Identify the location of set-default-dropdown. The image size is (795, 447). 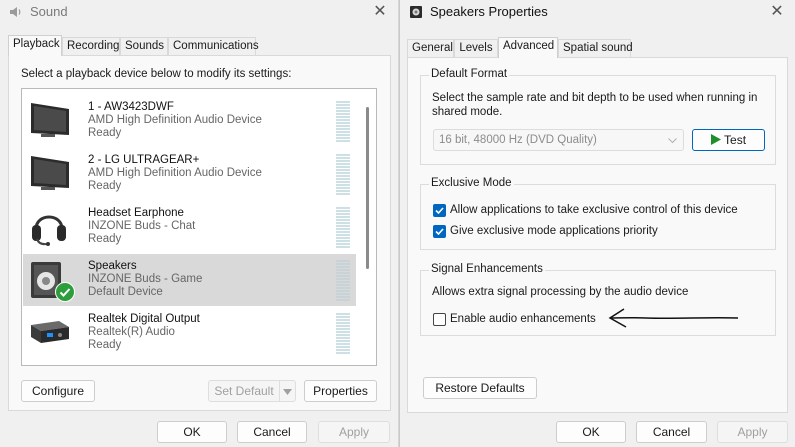
(287, 391).